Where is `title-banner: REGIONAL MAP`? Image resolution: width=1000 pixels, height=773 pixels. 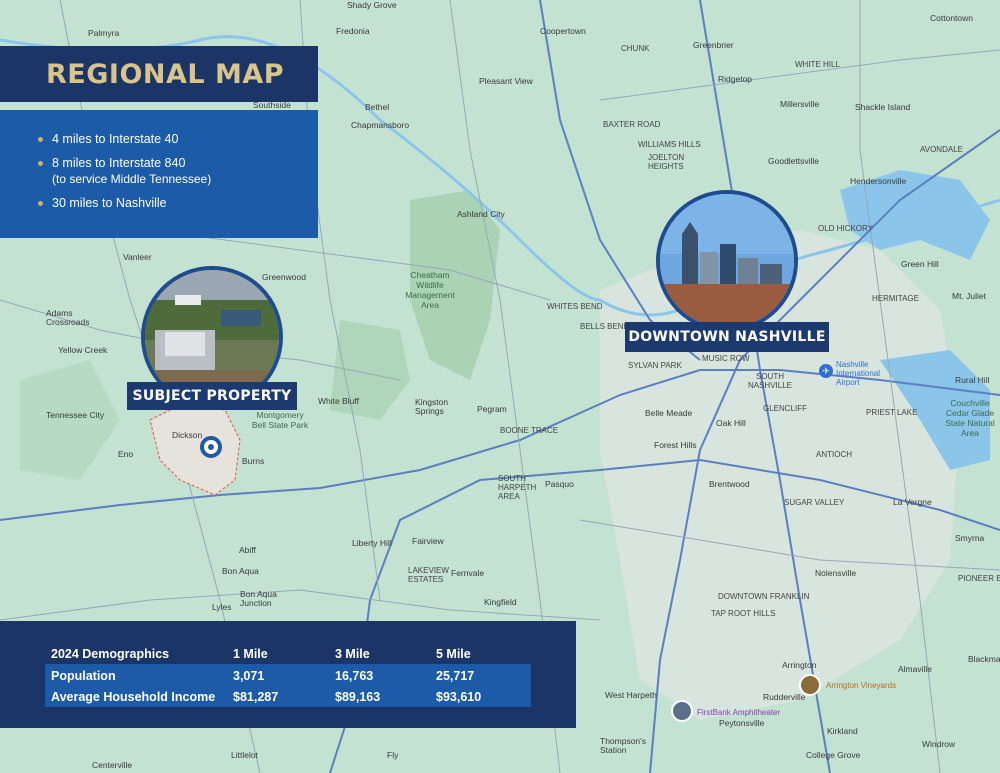
title-banner: REGIONAL MAP is located at coordinates (159, 74).